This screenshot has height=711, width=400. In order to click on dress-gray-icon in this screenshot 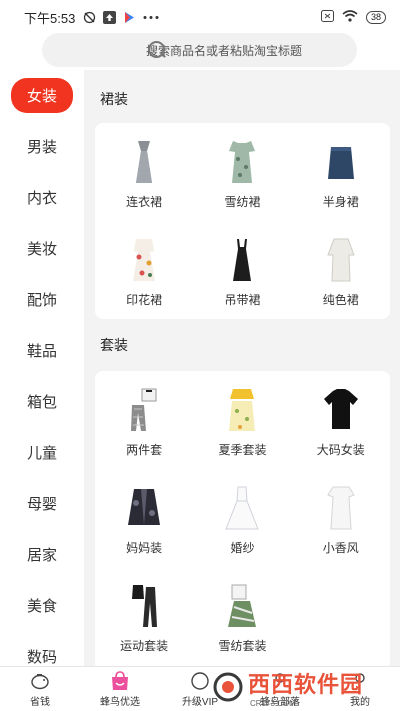, I will do `click(144, 162)`.